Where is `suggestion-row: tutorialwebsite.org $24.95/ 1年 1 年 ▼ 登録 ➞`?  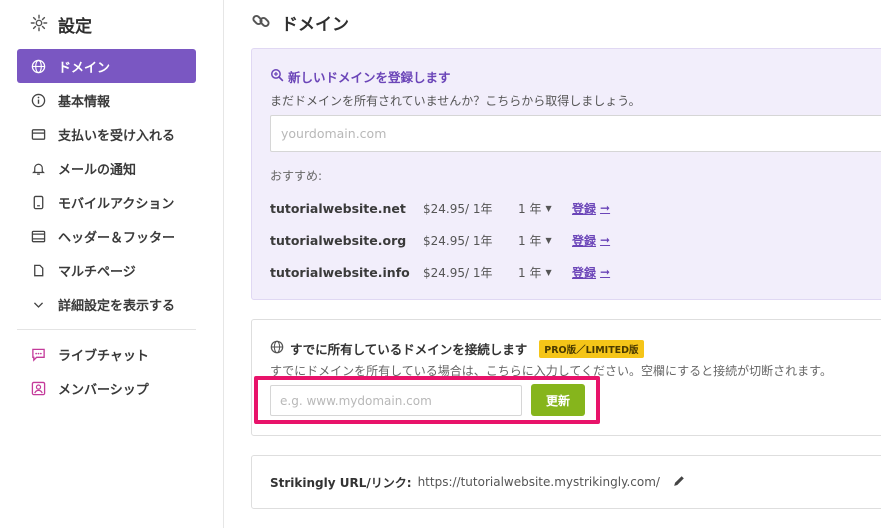
suggestion-row: tutorialwebsite.org $24.95/ 1年 1 年 ▼ 登録 ➞ is located at coordinates (470, 240).